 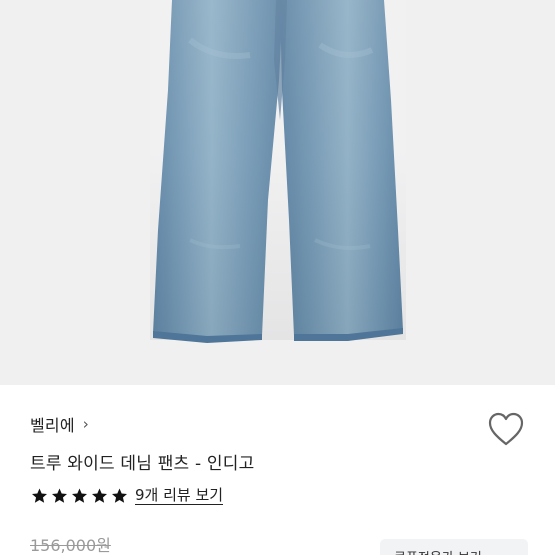 I want to click on reviews-link: 9개 리뷰 보기, so click(x=179, y=495).